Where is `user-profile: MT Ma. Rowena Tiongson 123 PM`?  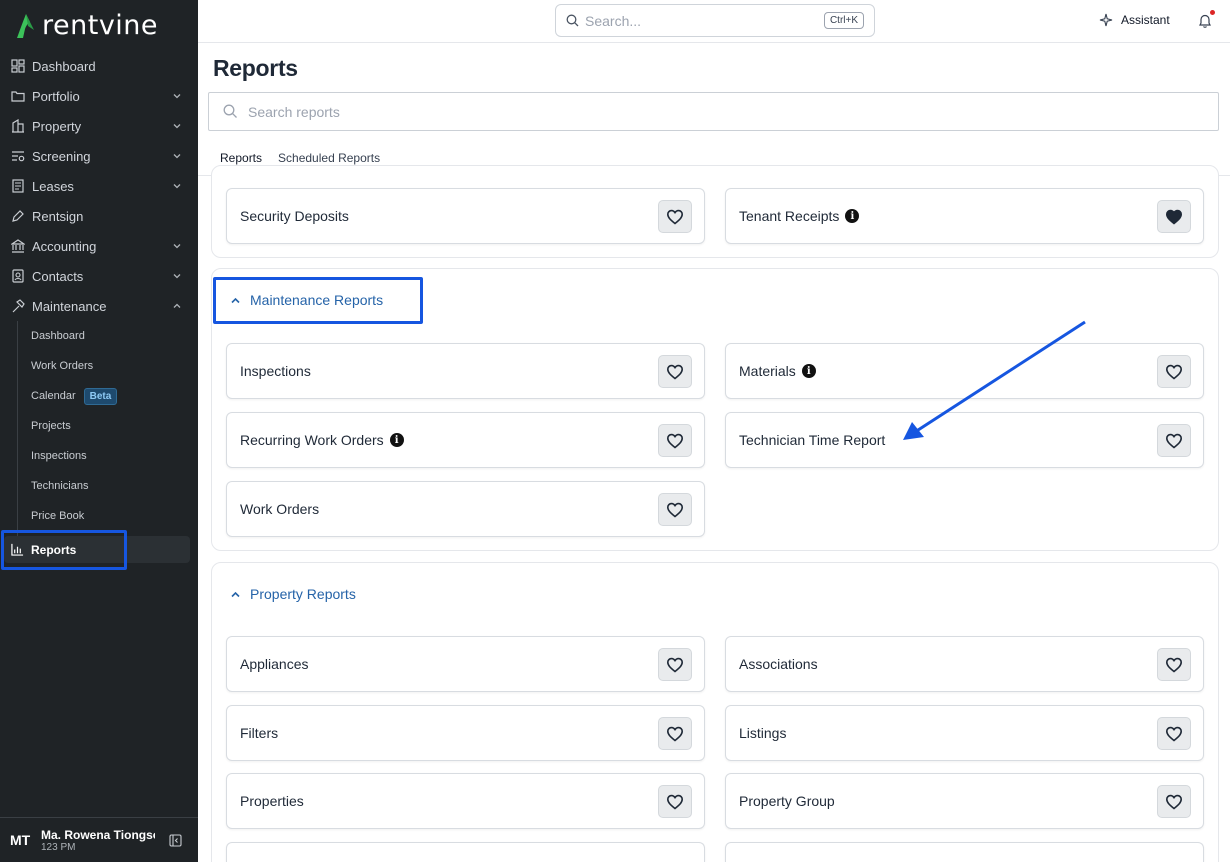
user-profile: MT Ma. Rowena Tiongson 123 PM is located at coordinates (99, 839).